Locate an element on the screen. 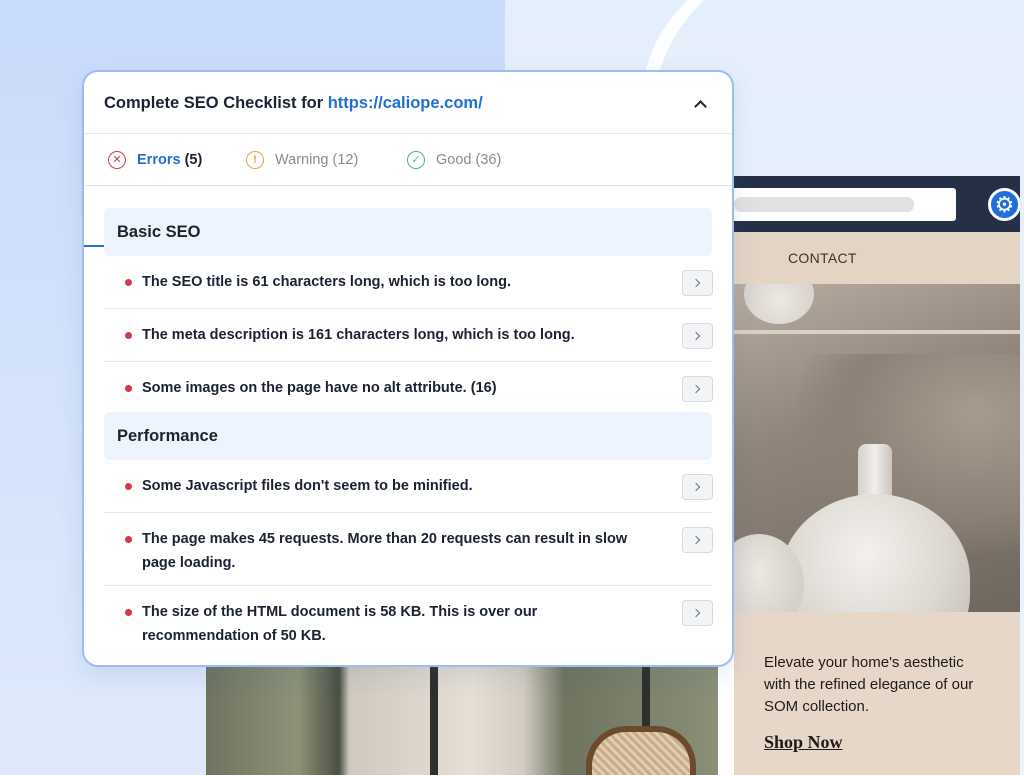 The width and height of the screenshot is (1024, 775). exclamation-circle-icon: ! is located at coordinates (255, 160).